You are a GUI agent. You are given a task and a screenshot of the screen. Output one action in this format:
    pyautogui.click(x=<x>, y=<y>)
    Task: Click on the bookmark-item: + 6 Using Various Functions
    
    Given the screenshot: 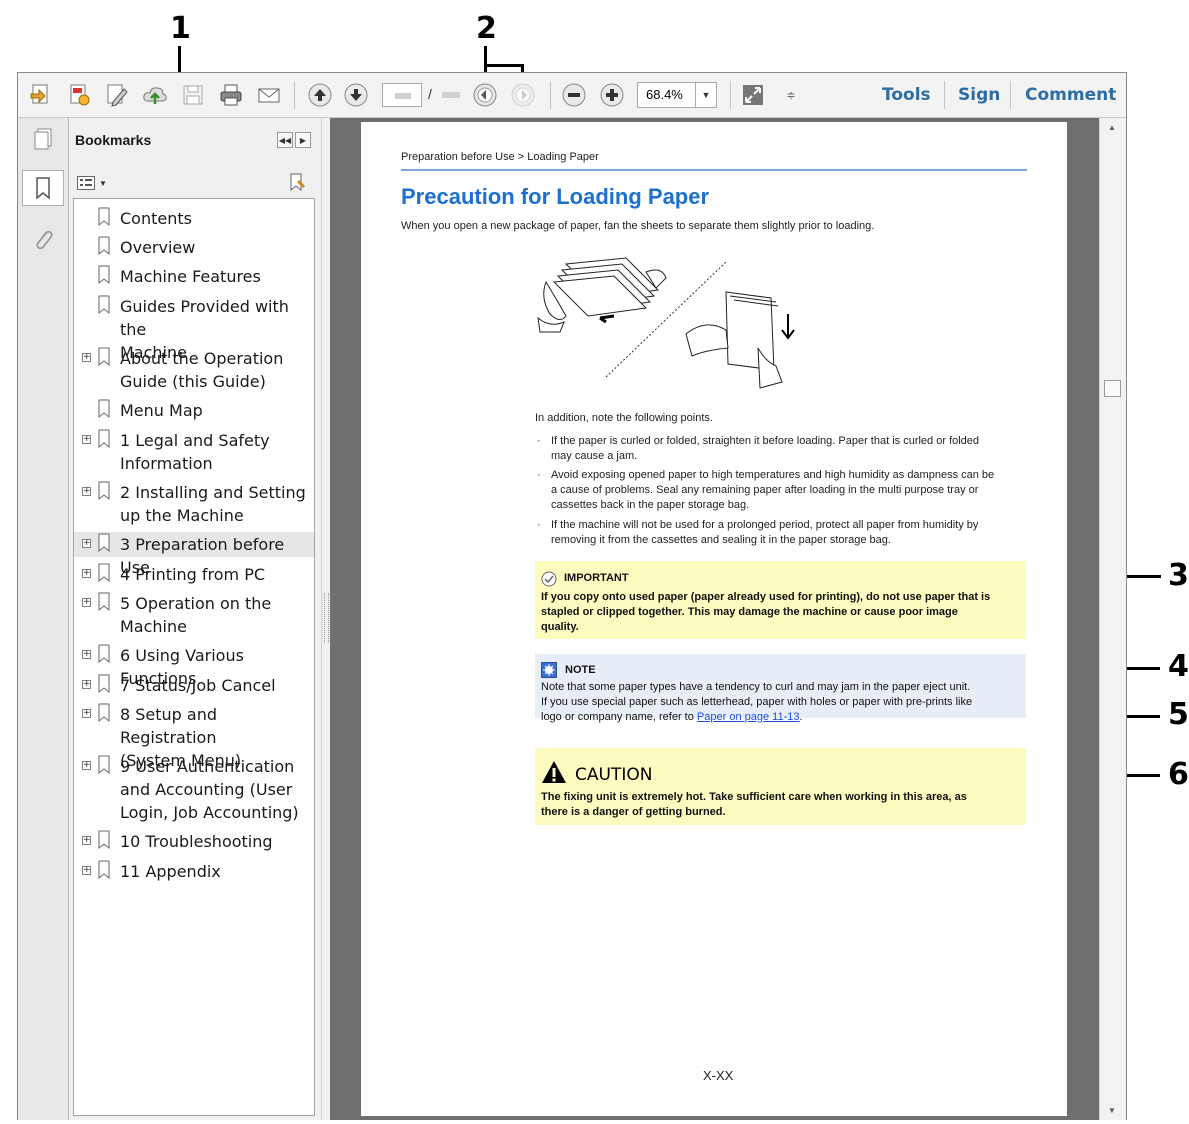 What is the action you would take?
    pyautogui.click(x=194, y=666)
    